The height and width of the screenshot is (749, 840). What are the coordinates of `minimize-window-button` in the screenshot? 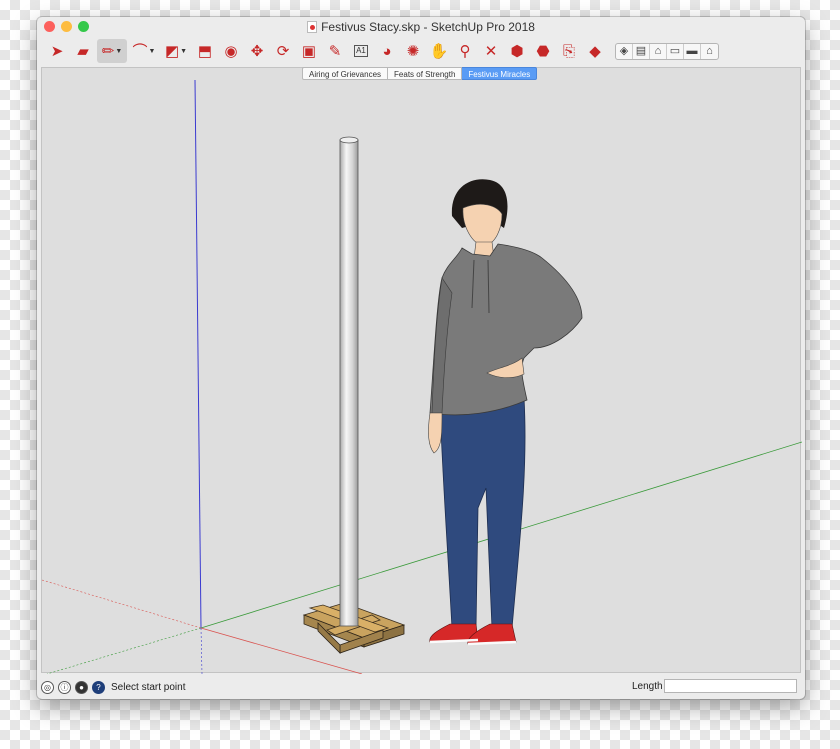 It's located at (66, 26).